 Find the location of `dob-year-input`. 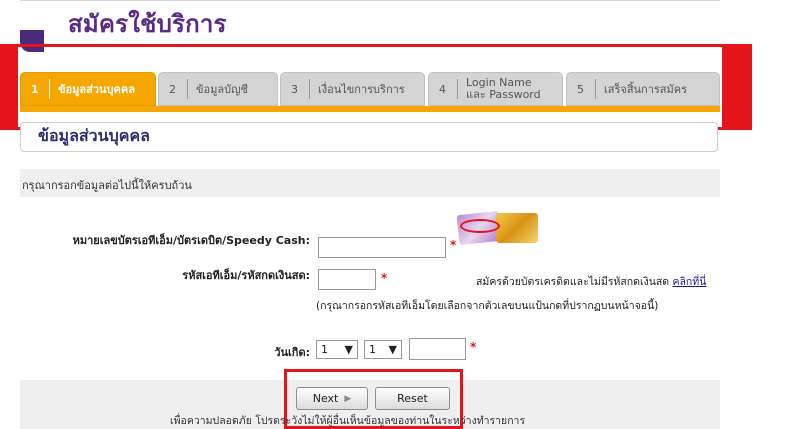

dob-year-input is located at coordinates (437, 349).